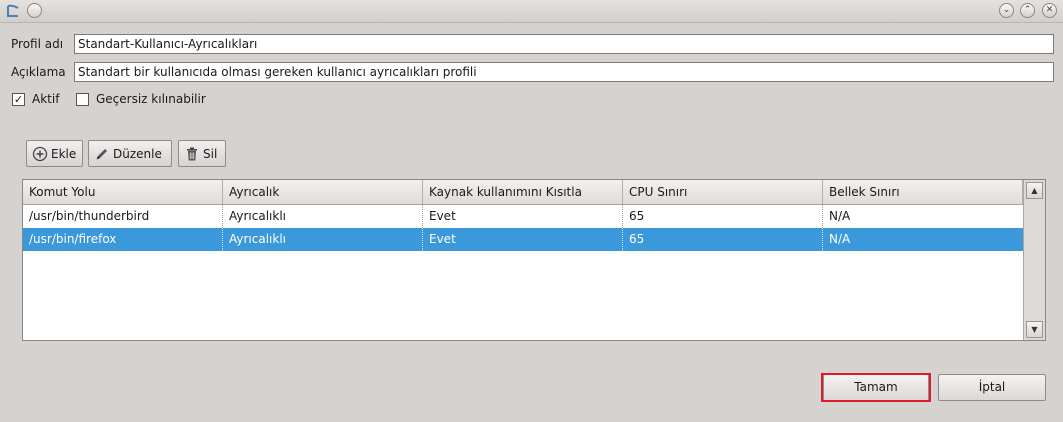 The height and width of the screenshot is (422, 1063). I want to click on delete-button-label: Sil, so click(210, 153).